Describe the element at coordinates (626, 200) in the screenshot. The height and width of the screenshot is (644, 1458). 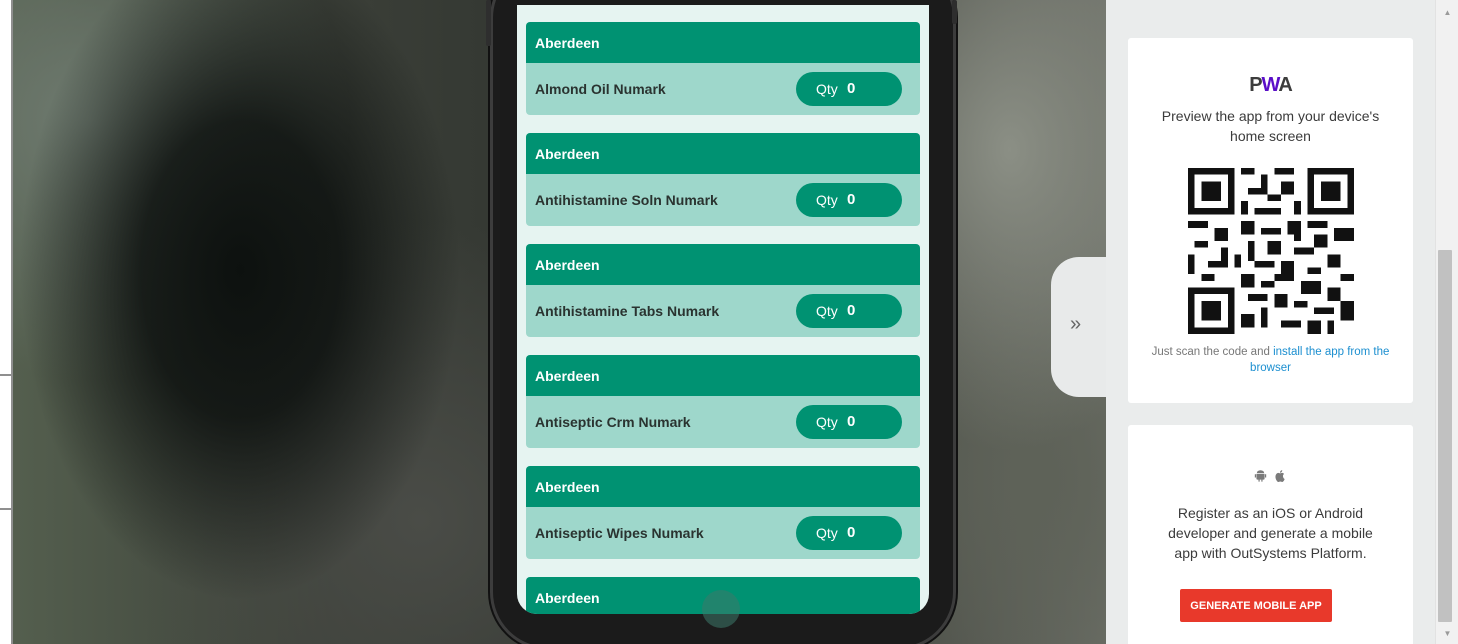
I see `item-product-name: Antihistamine Soln Numark` at that location.